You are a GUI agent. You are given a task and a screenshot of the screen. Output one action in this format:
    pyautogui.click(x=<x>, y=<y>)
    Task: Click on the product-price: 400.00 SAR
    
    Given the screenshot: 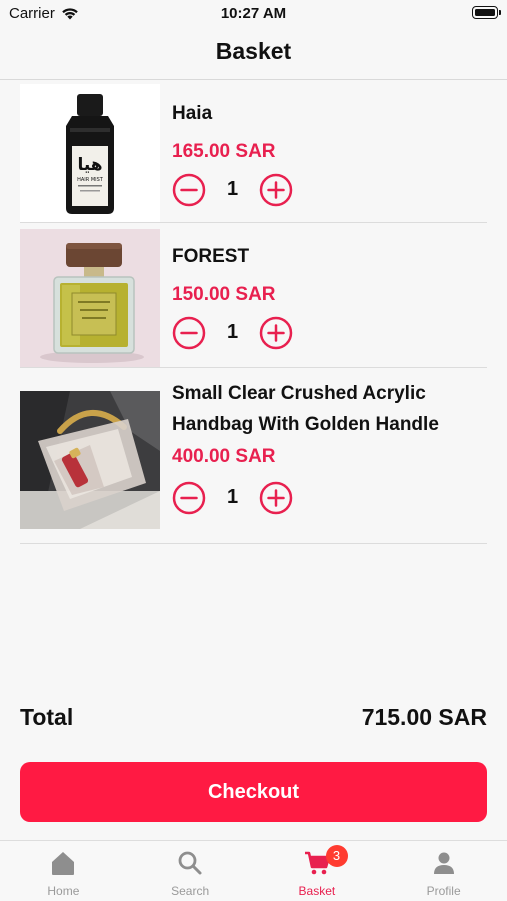 What is the action you would take?
    pyautogui.click(x=224, y=456)
    